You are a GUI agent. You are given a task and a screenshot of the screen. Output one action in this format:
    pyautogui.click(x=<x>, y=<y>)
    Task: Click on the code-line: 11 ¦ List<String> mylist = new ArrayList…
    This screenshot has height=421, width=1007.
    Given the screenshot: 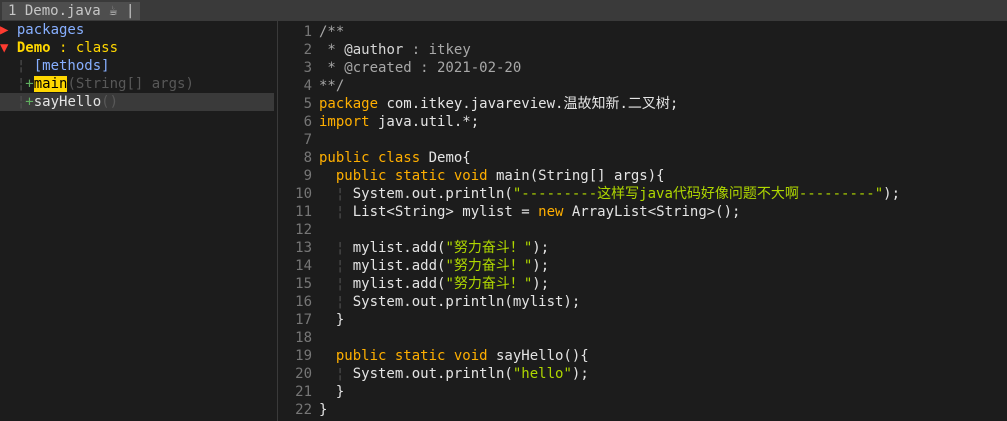 What is the action you would take?
    pyautogui.click(x=509, y=212)
    